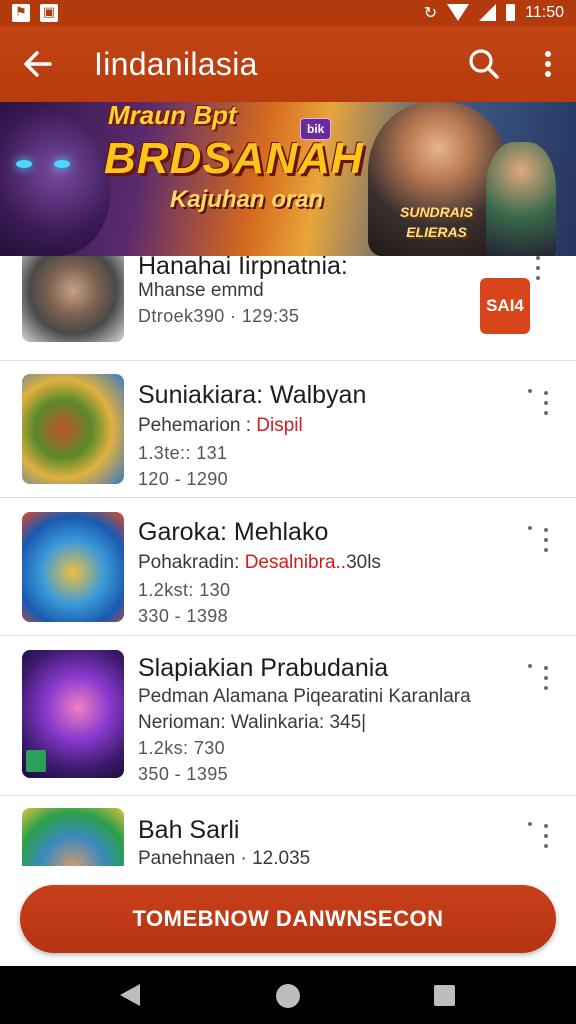 The width and height of the screenshot is (576, 1024). I want to click on item-action-button: SAI4, so click(505, 306).